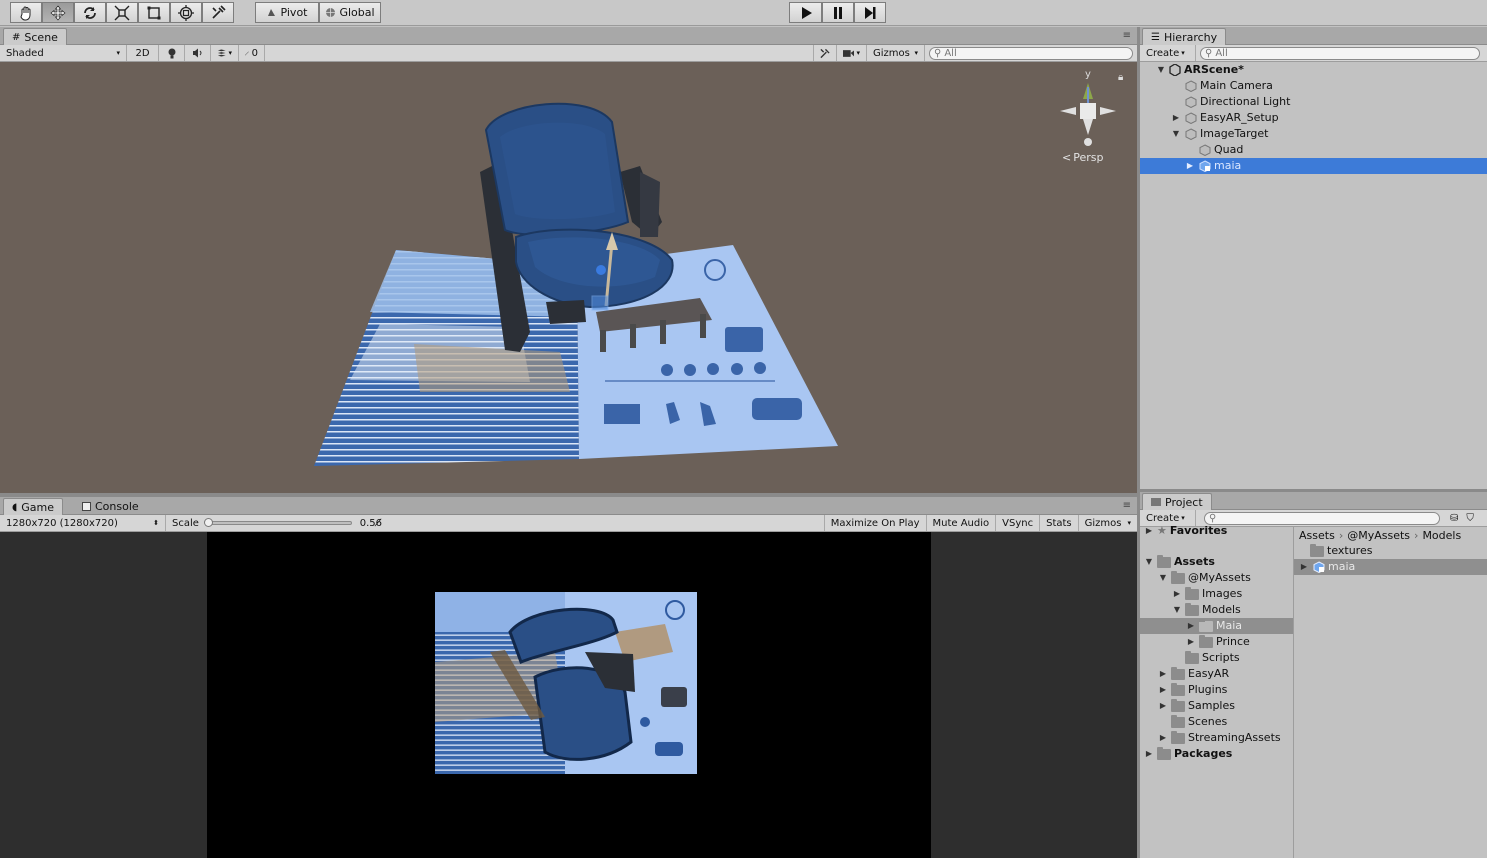 The height and width of the screenshot is (858, 1487). Describe the element at coordinates (1198, 530) in the screenshot. I see `favorites-label: Favorites` at that location.